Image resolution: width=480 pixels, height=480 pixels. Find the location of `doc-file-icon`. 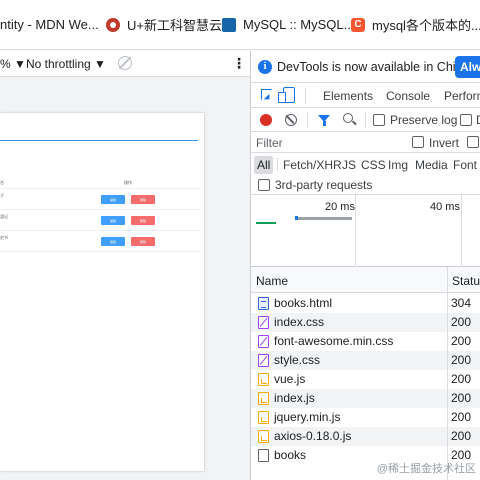

doc-file-icon is located at coordinates (263, 303).